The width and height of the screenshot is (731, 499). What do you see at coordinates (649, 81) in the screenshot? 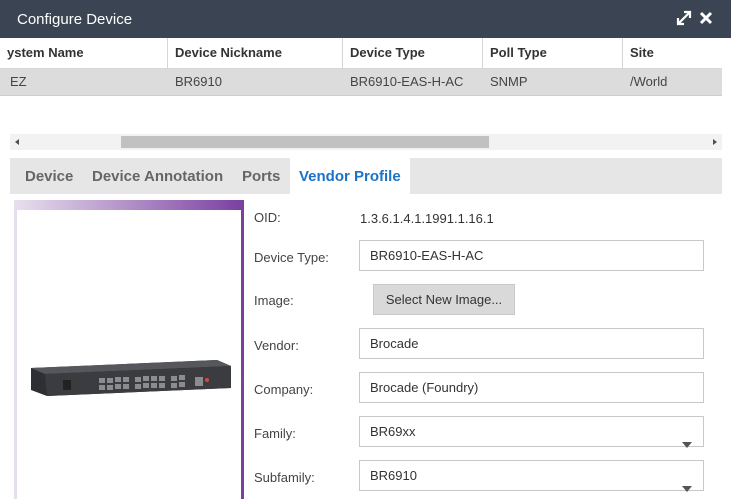
I see `cell-site: /World` at bounding box center [649, 81].